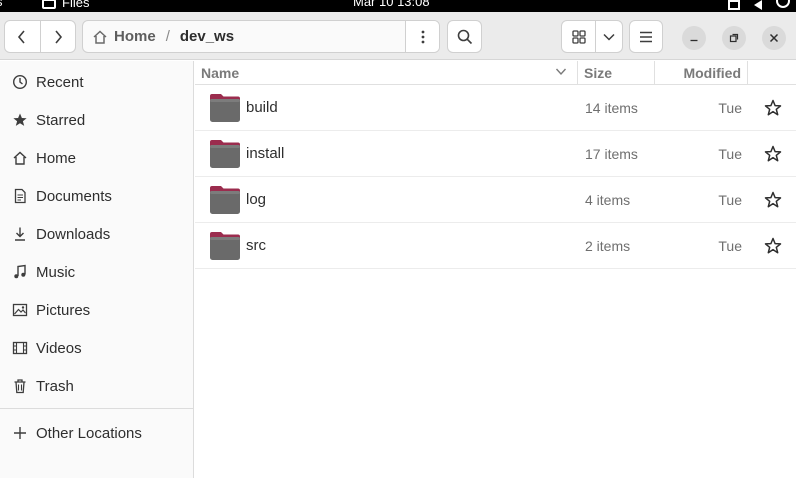 The image size is (796, 478). Describe the element at coordinates (608, 246) in the screenshot. I see `file-size: 2 items` at that location.